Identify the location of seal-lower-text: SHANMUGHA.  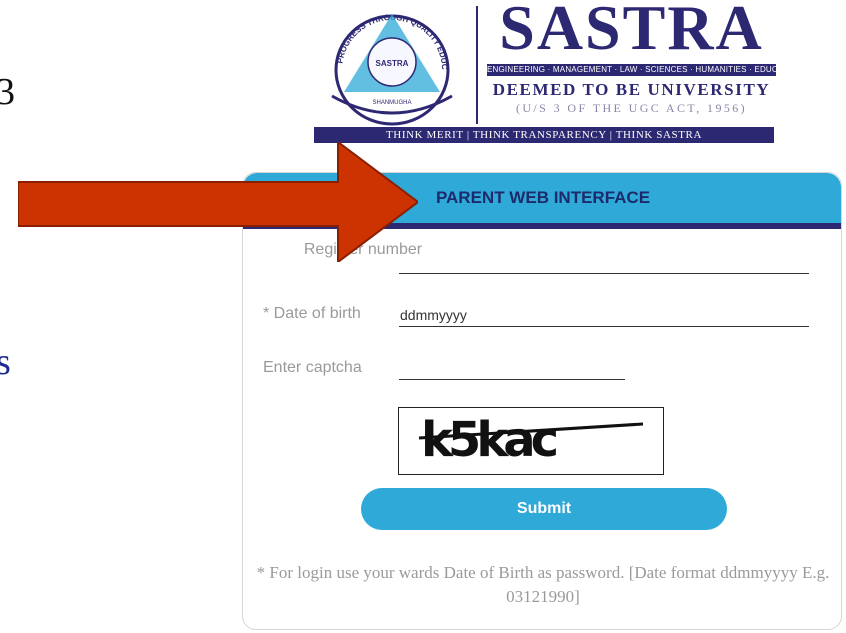
(391, 103).